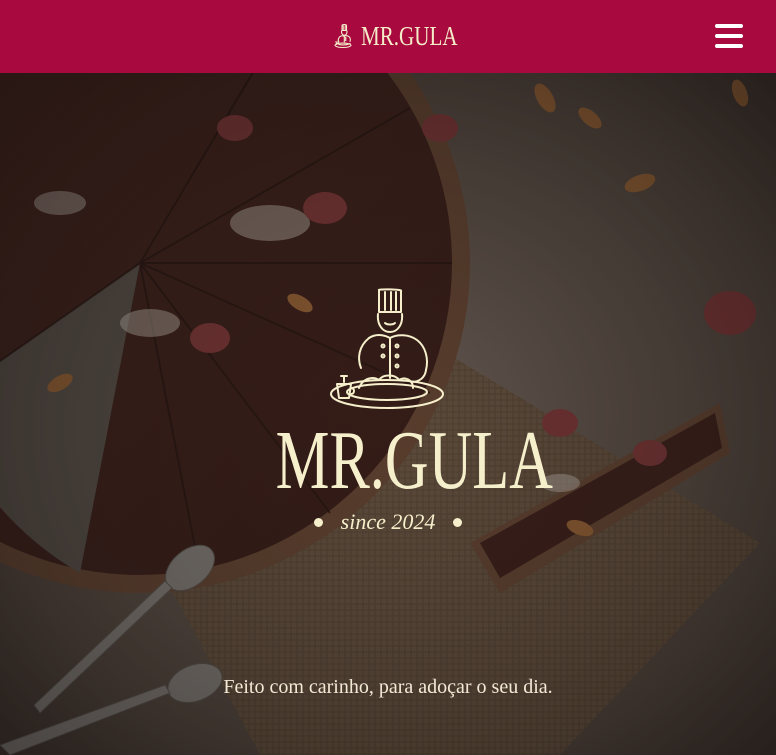  Describe the element at coordinates (387, 348) in the screenshot. I see `chef-plating-icon` at that location.